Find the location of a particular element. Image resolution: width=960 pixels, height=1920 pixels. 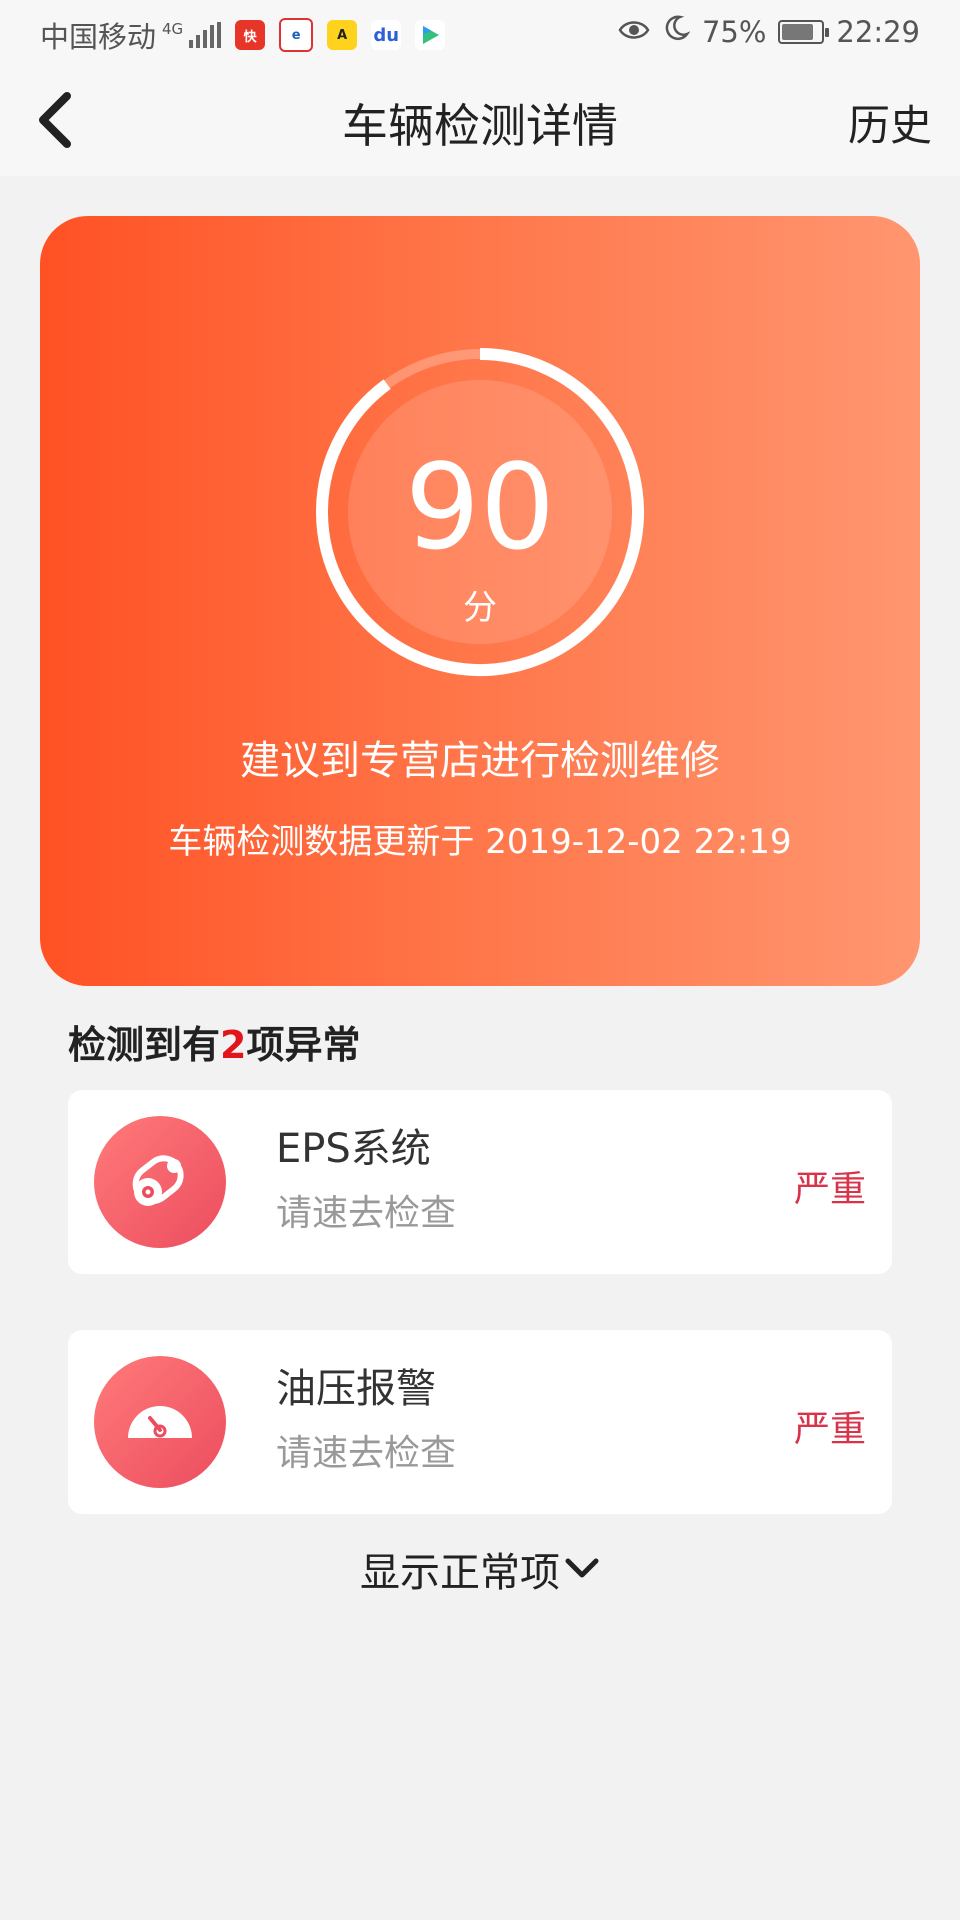

clock-time: 22:29 is located at coordinates (878, 31).